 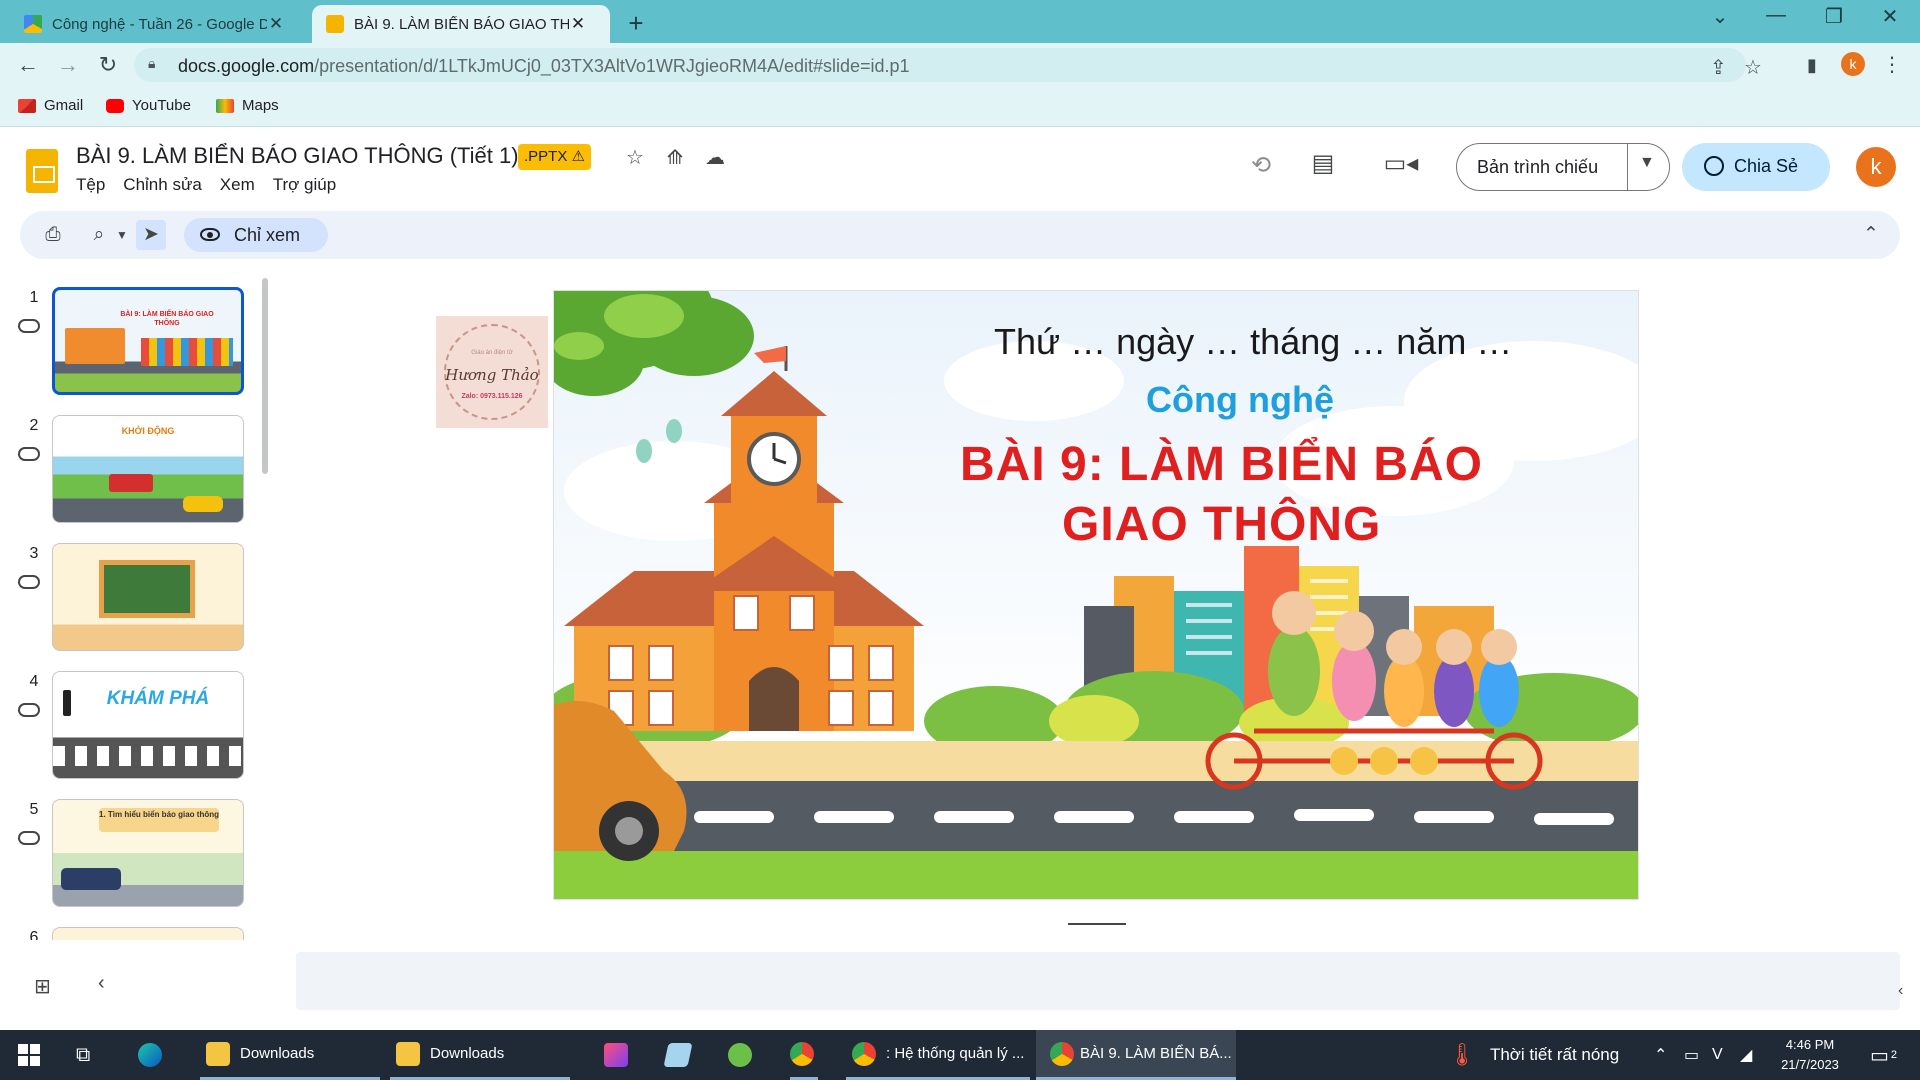 What do you see at coordinates (148, 469) in the screenshot?
I see `slide-thumbnail: KHỞI ĐỘNG` at bounding box center [148, 469].